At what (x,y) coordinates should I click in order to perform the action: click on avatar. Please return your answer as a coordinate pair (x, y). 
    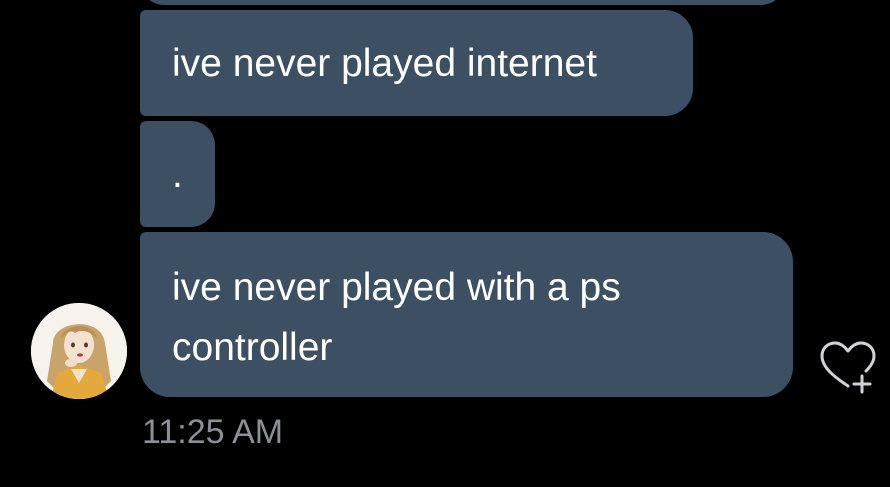
    Looking at the image, I should click on (79, 351).